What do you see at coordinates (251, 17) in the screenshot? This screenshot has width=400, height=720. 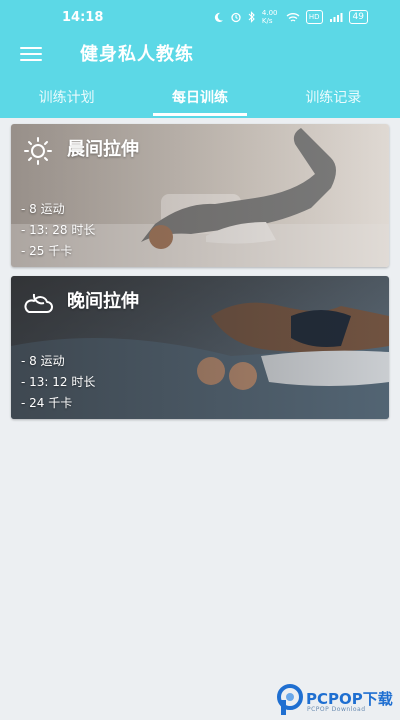 I see `bluetooth-icon` at bounding box center [251, 17].